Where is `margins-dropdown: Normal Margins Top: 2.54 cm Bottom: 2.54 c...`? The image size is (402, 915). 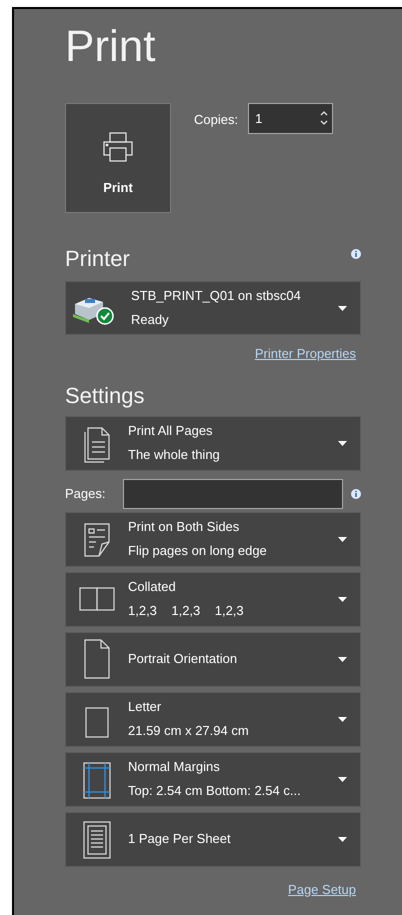 margins-dropdown: Normal Margins Top: 2.54 cm Bottom: 2.54 c... is located at coordinates (213, 779).